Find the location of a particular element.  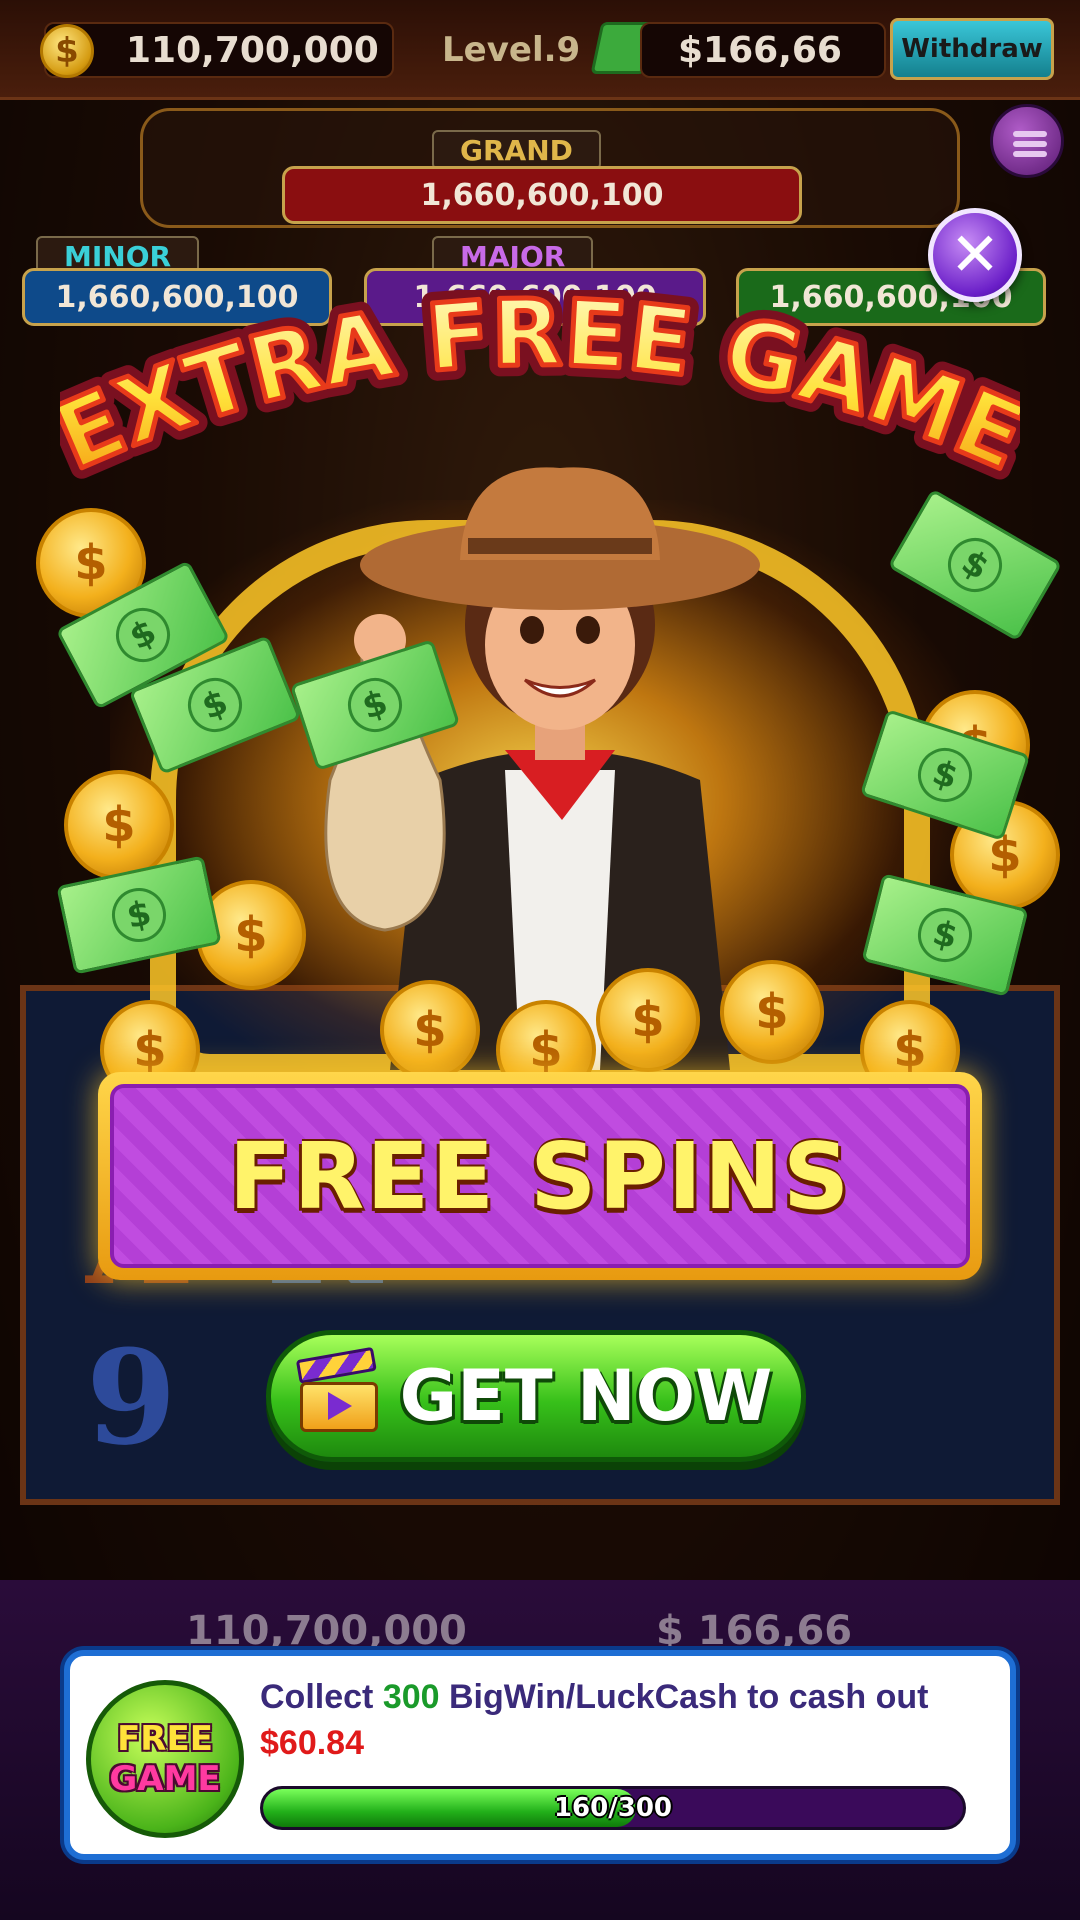

task-text-middle: BigWin/LuckCash to cash out is located at coordinates (684, 1697).